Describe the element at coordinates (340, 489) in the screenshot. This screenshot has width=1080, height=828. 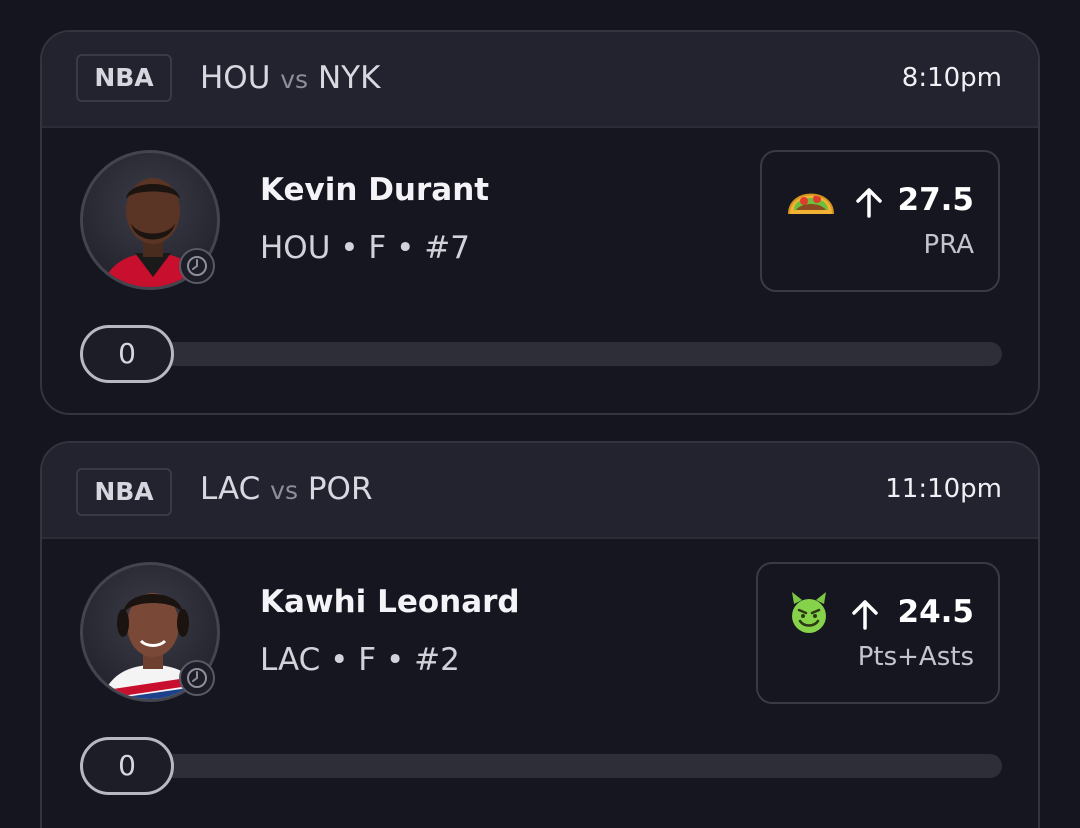
I see `home-team: POR` at that location.